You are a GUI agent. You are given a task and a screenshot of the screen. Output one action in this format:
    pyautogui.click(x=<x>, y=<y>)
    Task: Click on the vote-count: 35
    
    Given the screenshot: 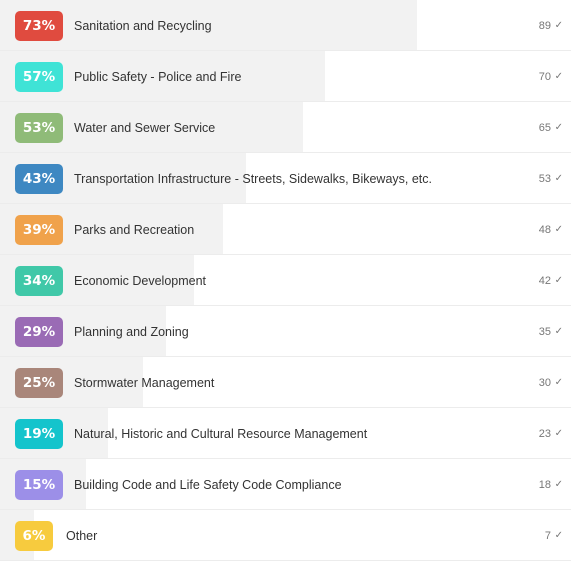 What is the action you would take?
    pyautogui.click(x=544, y=332)
    